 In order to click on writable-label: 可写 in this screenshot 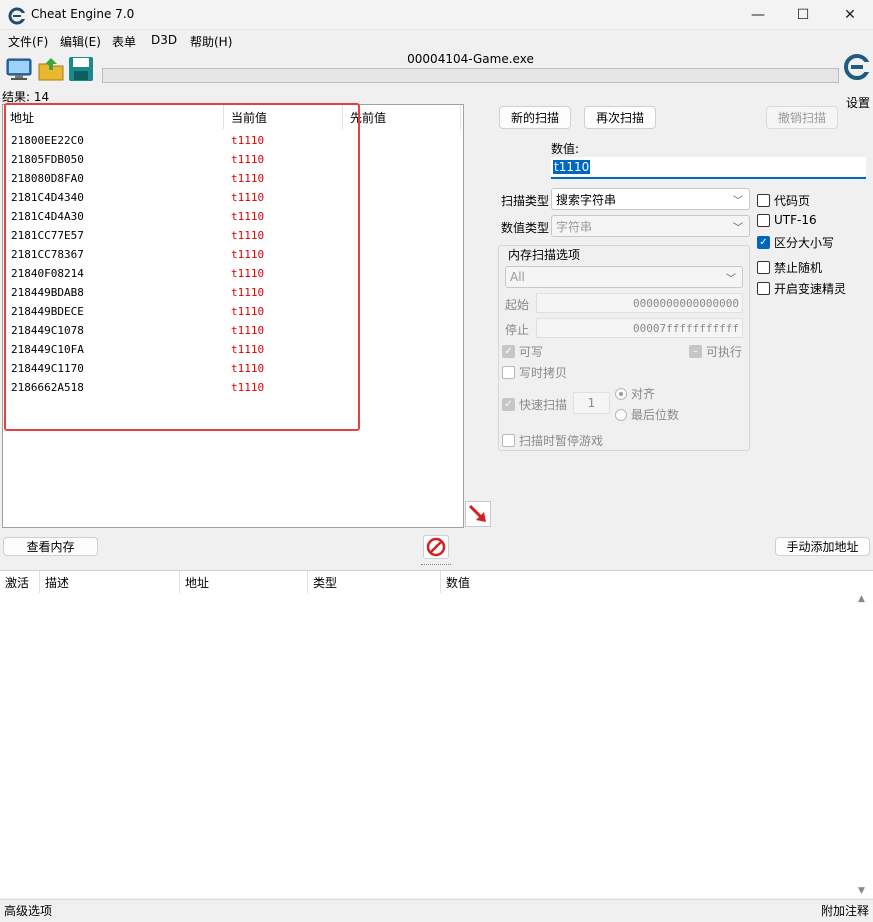, I will do `click(531, 352)`.